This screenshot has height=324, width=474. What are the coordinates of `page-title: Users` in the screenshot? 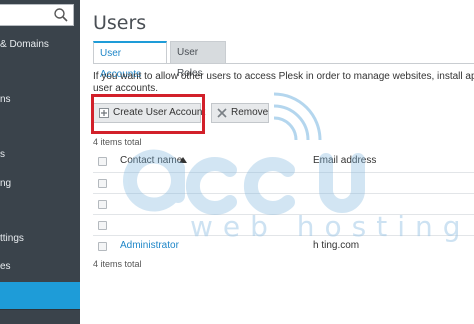 It's located at (120, 23).